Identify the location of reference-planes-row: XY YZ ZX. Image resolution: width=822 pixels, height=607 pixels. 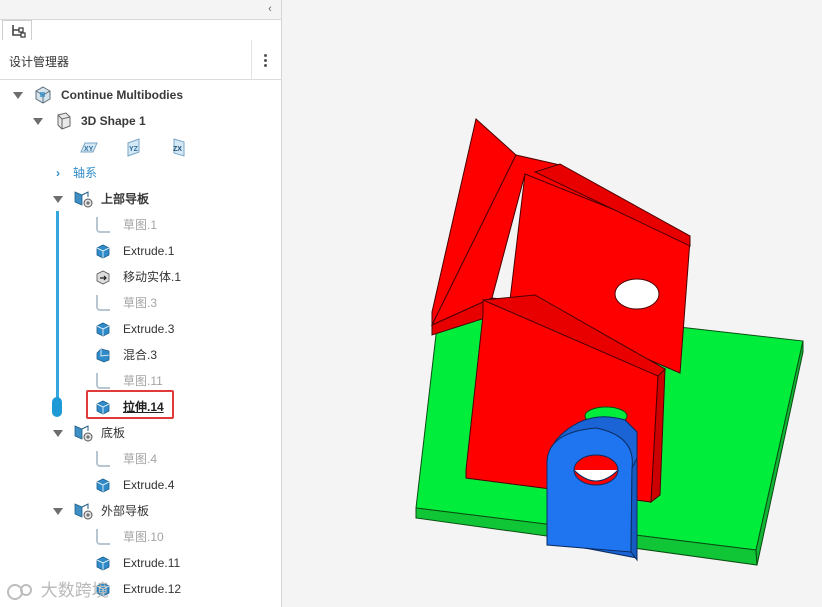
(140, 148).